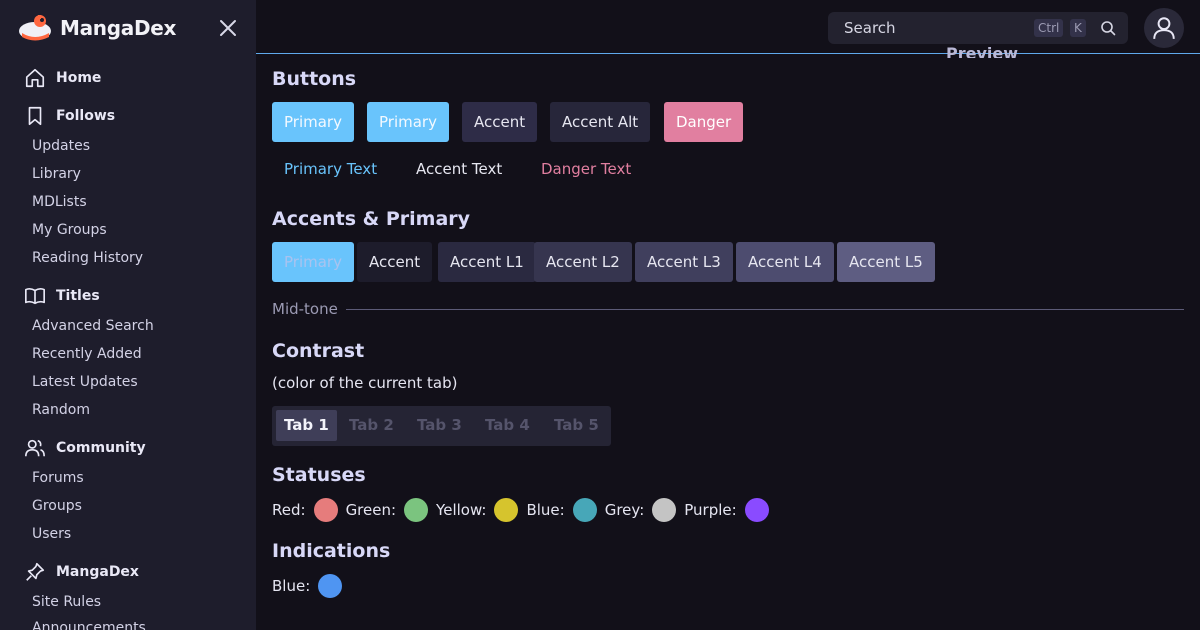 This screenshot has width=1200, height=630. What do you see at coordinates (1049, 28) in the screenshot?
I see `shortcut-ctrl-key: Ctrl` at bounding box center [1049, 28].